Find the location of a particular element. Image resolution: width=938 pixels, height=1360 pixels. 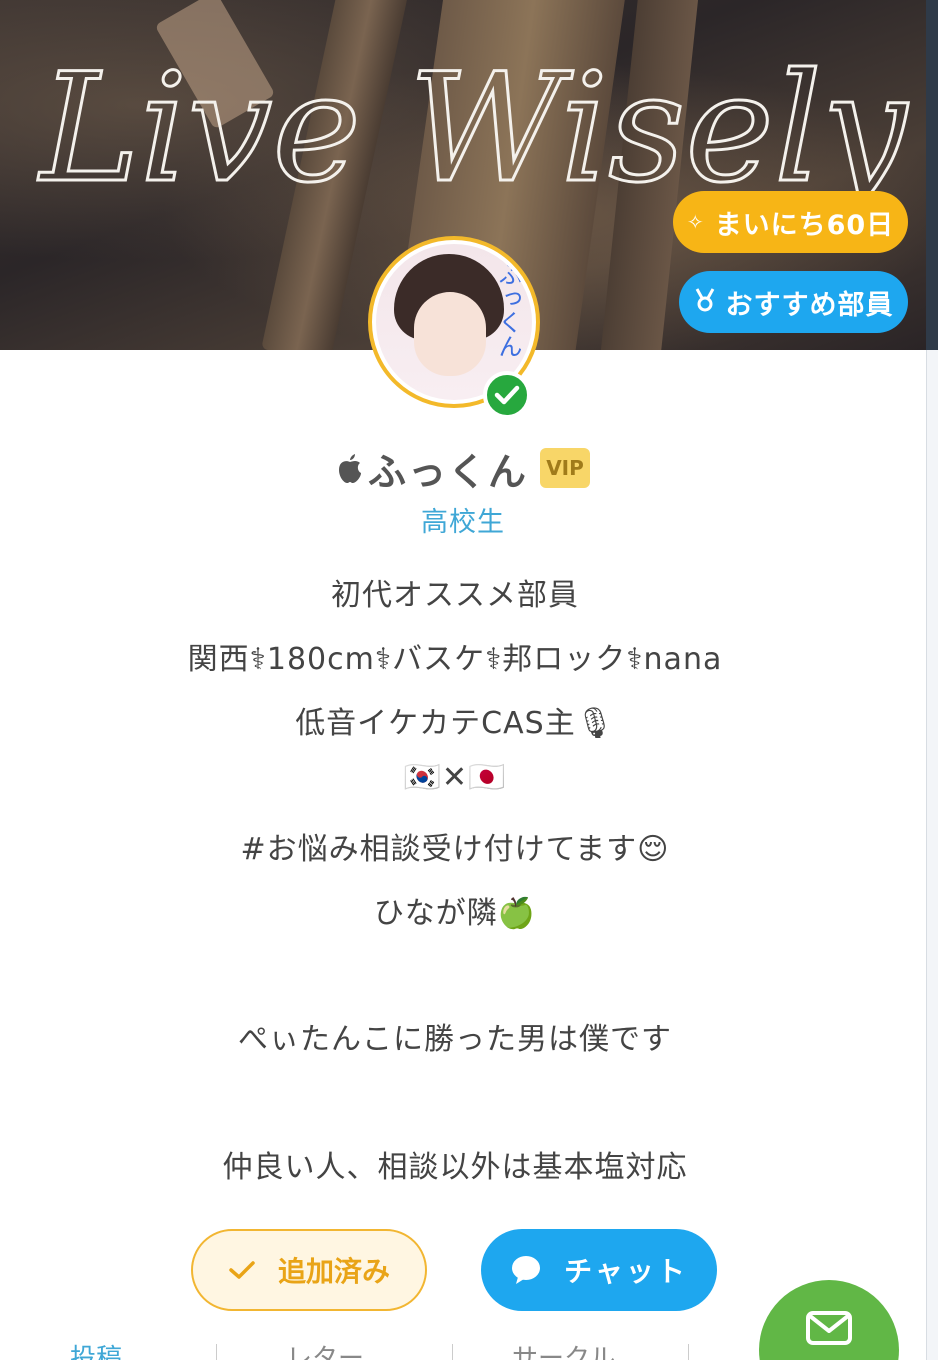

bio-line: 🇰🇷✕🇯🇵 is located at coordinates (455, 777).